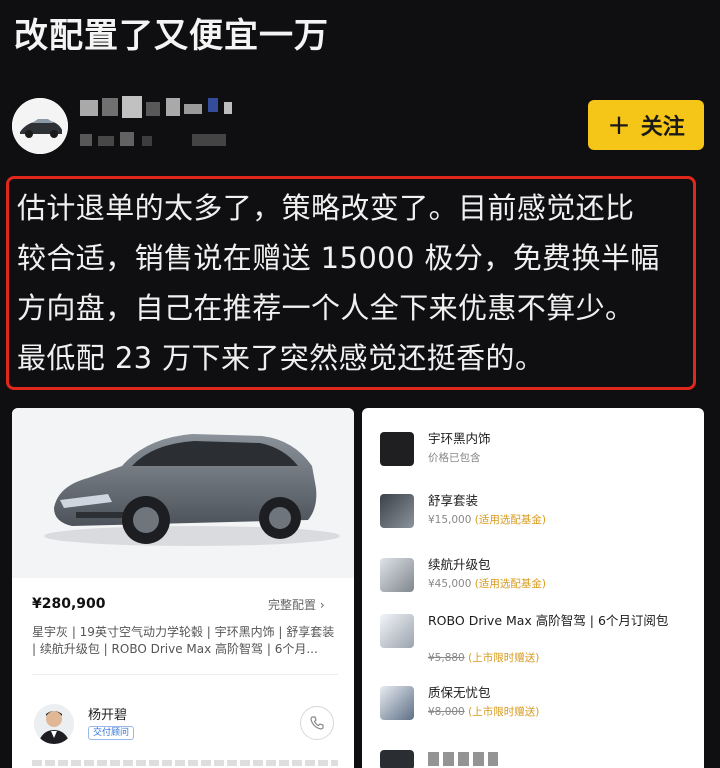 This screenshot has height=768, width=720. I want to click on plus-icon: +, so click(619, 124).